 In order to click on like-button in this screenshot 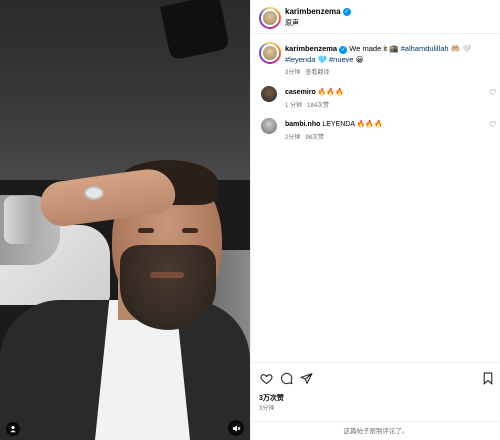, I will do `click(266, 378)`.